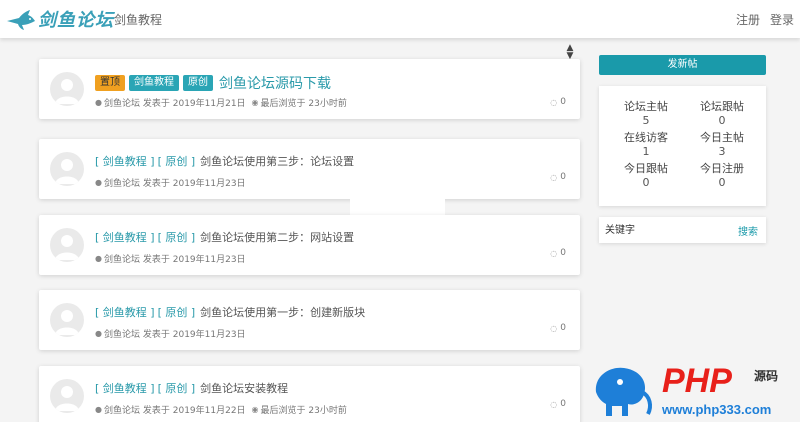 The width and height of the screenshot is (800, 422). What do you see at coordinates (722, 137) in the screenshot?
I see `stat-label: 今日主帖` at bounding box center [722, 137].